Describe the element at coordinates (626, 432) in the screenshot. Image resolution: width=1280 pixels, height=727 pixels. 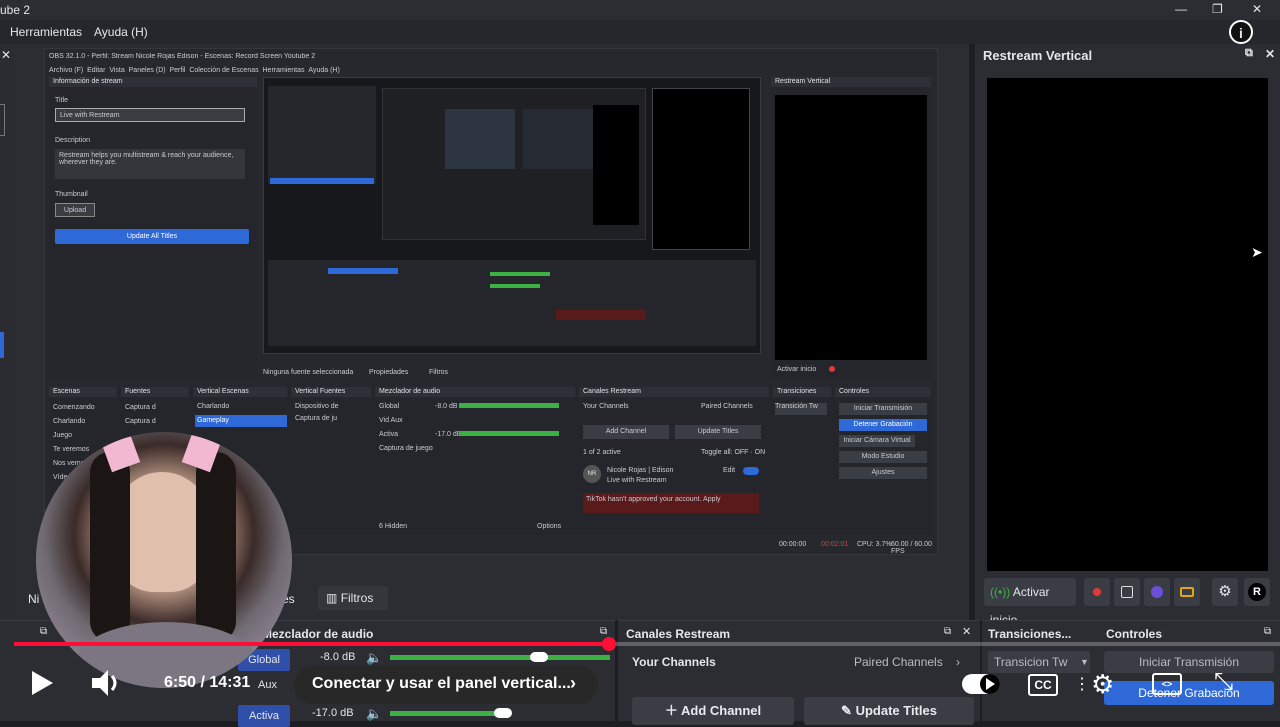
I see `nested-add-channel: Add Channel` at that location.